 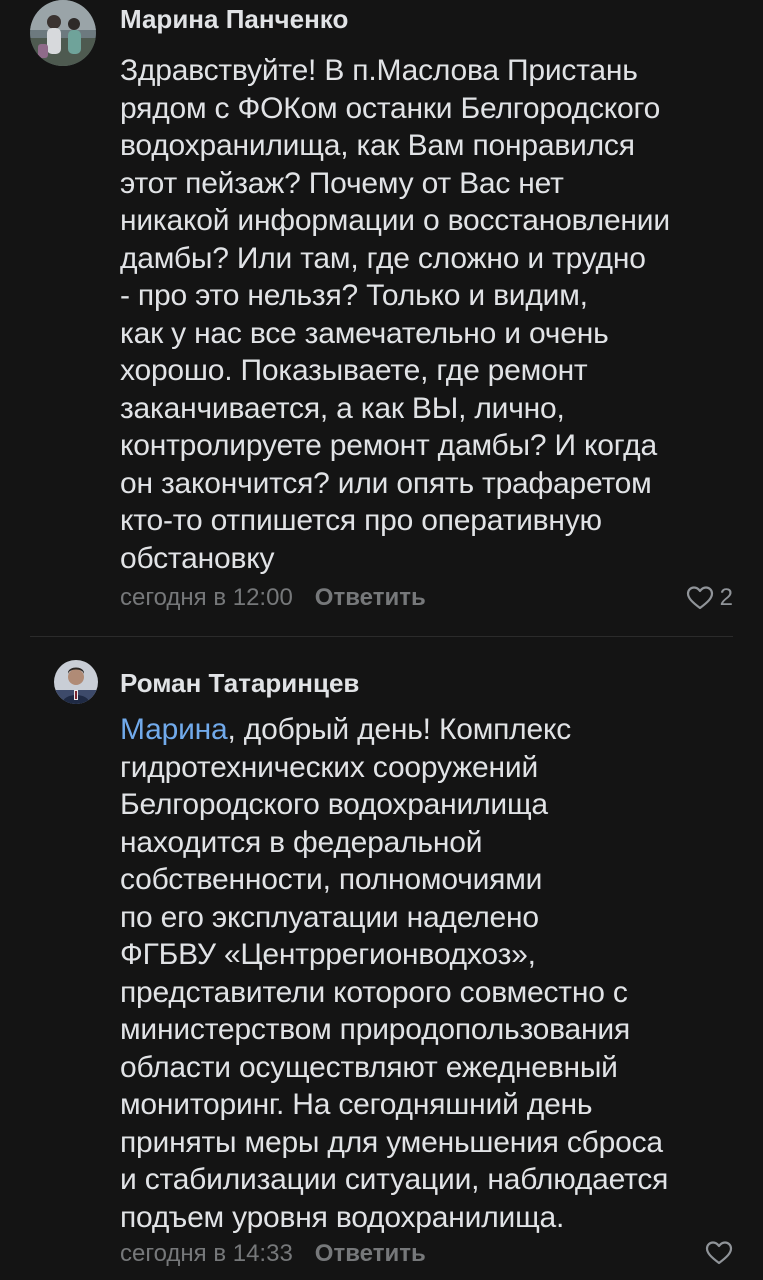 I want to click on comment-text-line: Марина, добрый день! Комплекс, so click(x=435, y=730).